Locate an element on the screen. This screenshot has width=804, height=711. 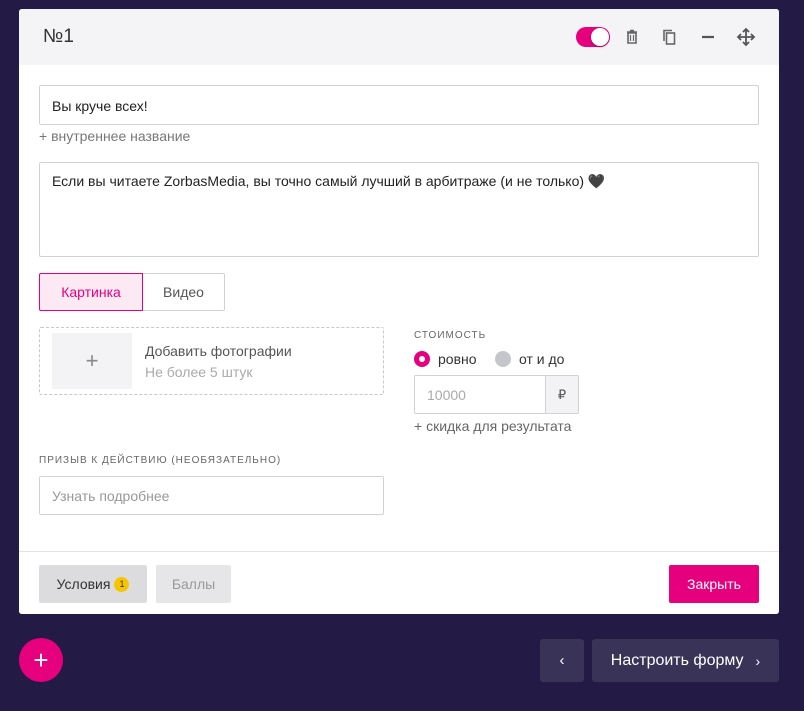
configure-form-label: Настроить форму is located at coordinates (677, 660).